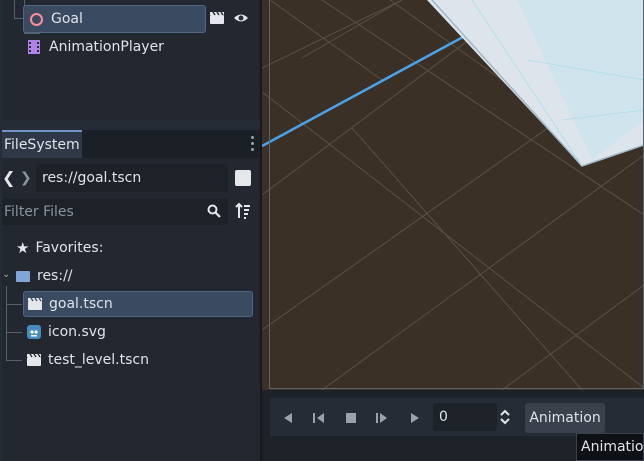 This screenshot has height=461, width=644. I want to click on scene-node-label: Goal, so click(67, 19).